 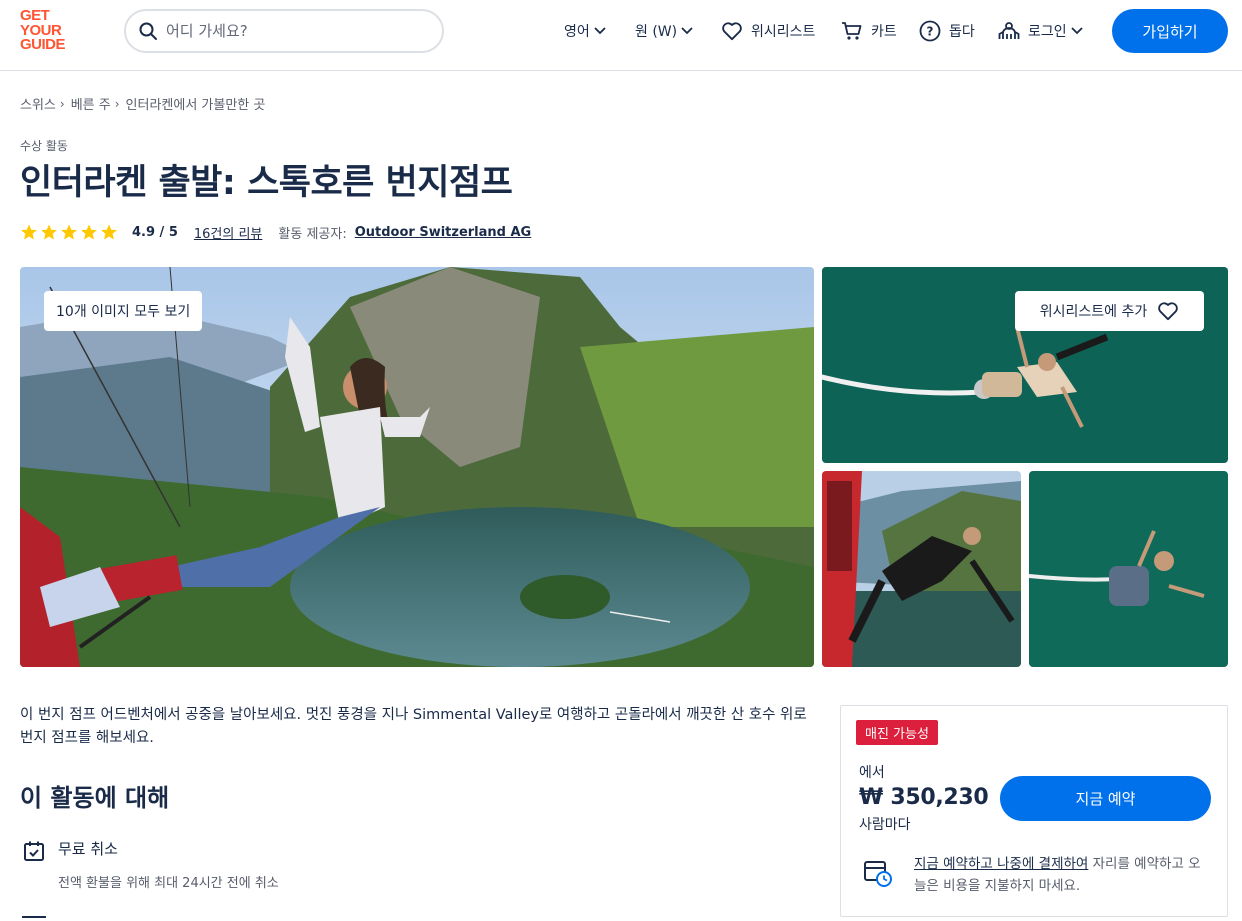 What do you see at coordinates (168, 883) in the screenshot?
I see `feature-free-cancellation-desc: 전액 환불을 위해 최대 24시간 전에 취소` at bounding box center [168, 883].